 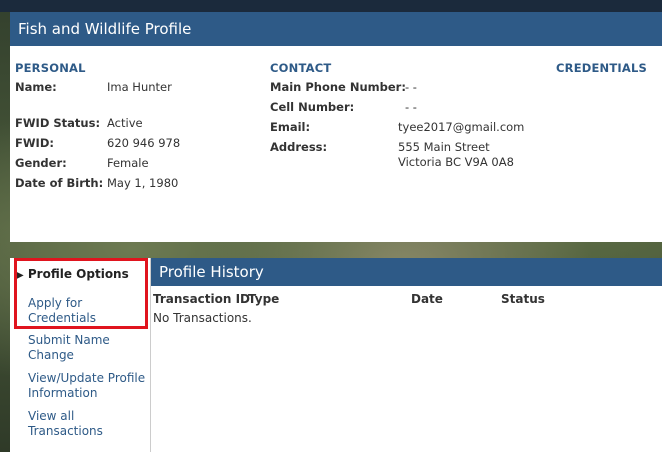 What do you see at coordinates (36, 87) in the screenshot?
I see `name-label: Name:` at bounding box center [36, 87].